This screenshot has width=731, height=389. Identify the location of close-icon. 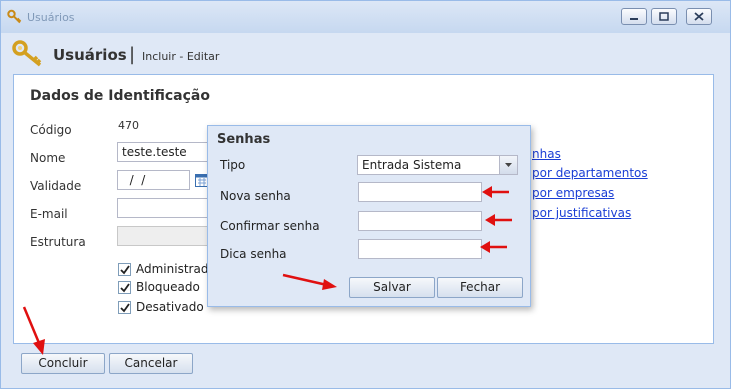
(699, 16).